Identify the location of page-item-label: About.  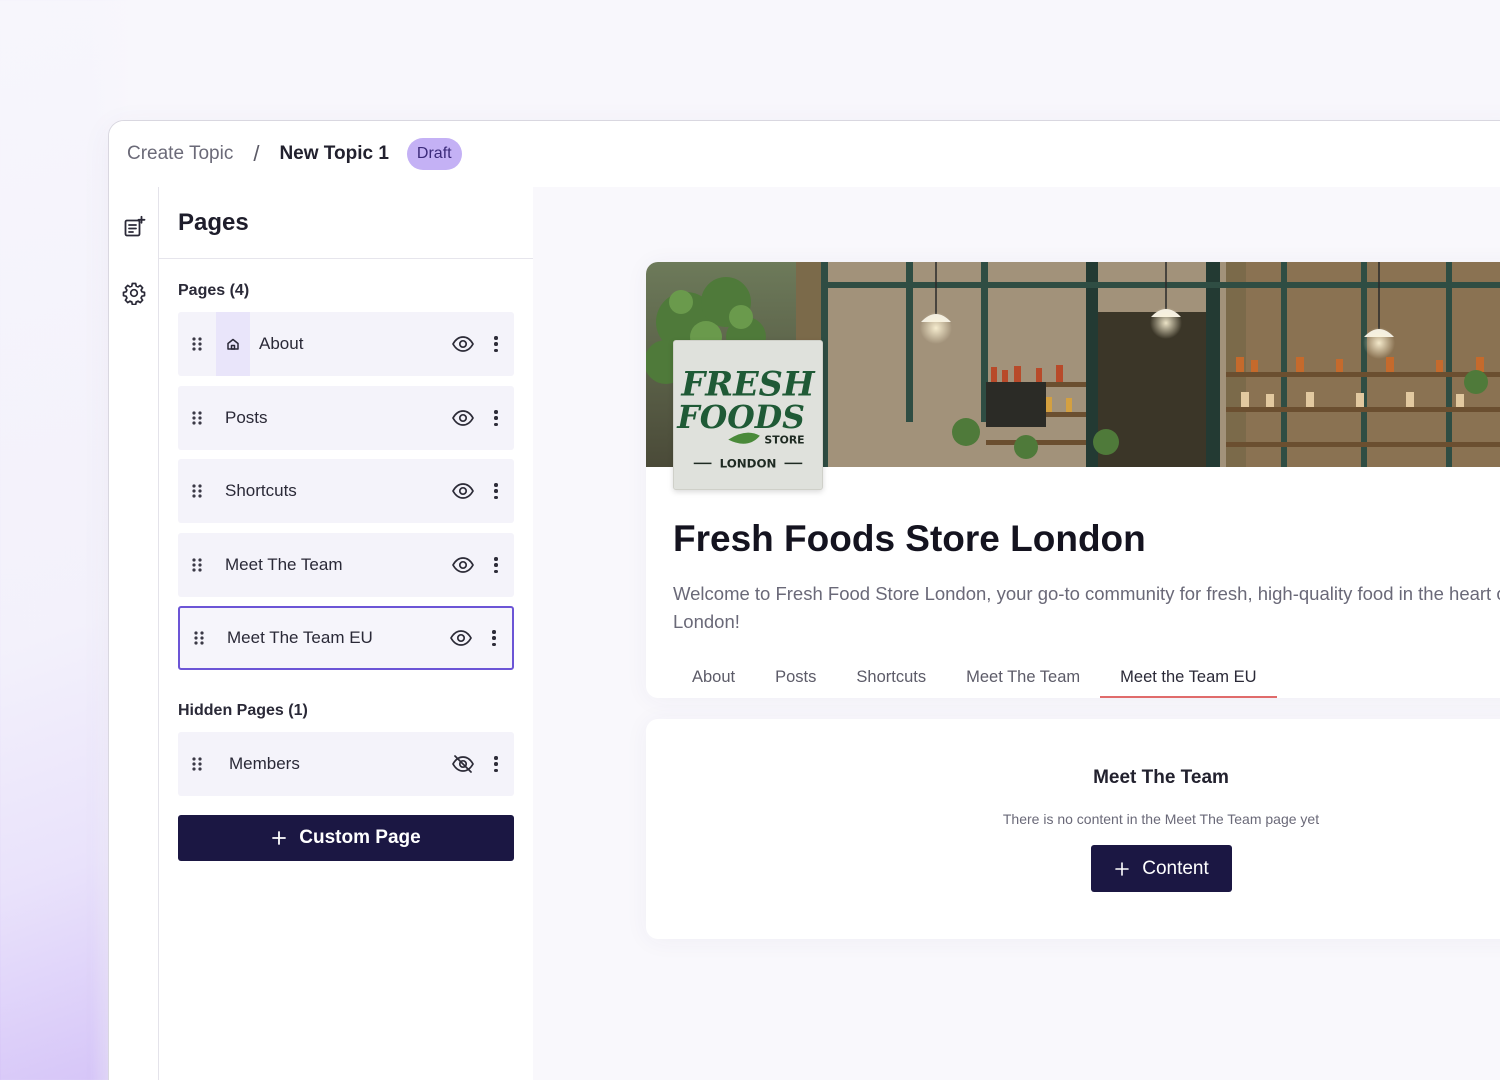
(281, 343).